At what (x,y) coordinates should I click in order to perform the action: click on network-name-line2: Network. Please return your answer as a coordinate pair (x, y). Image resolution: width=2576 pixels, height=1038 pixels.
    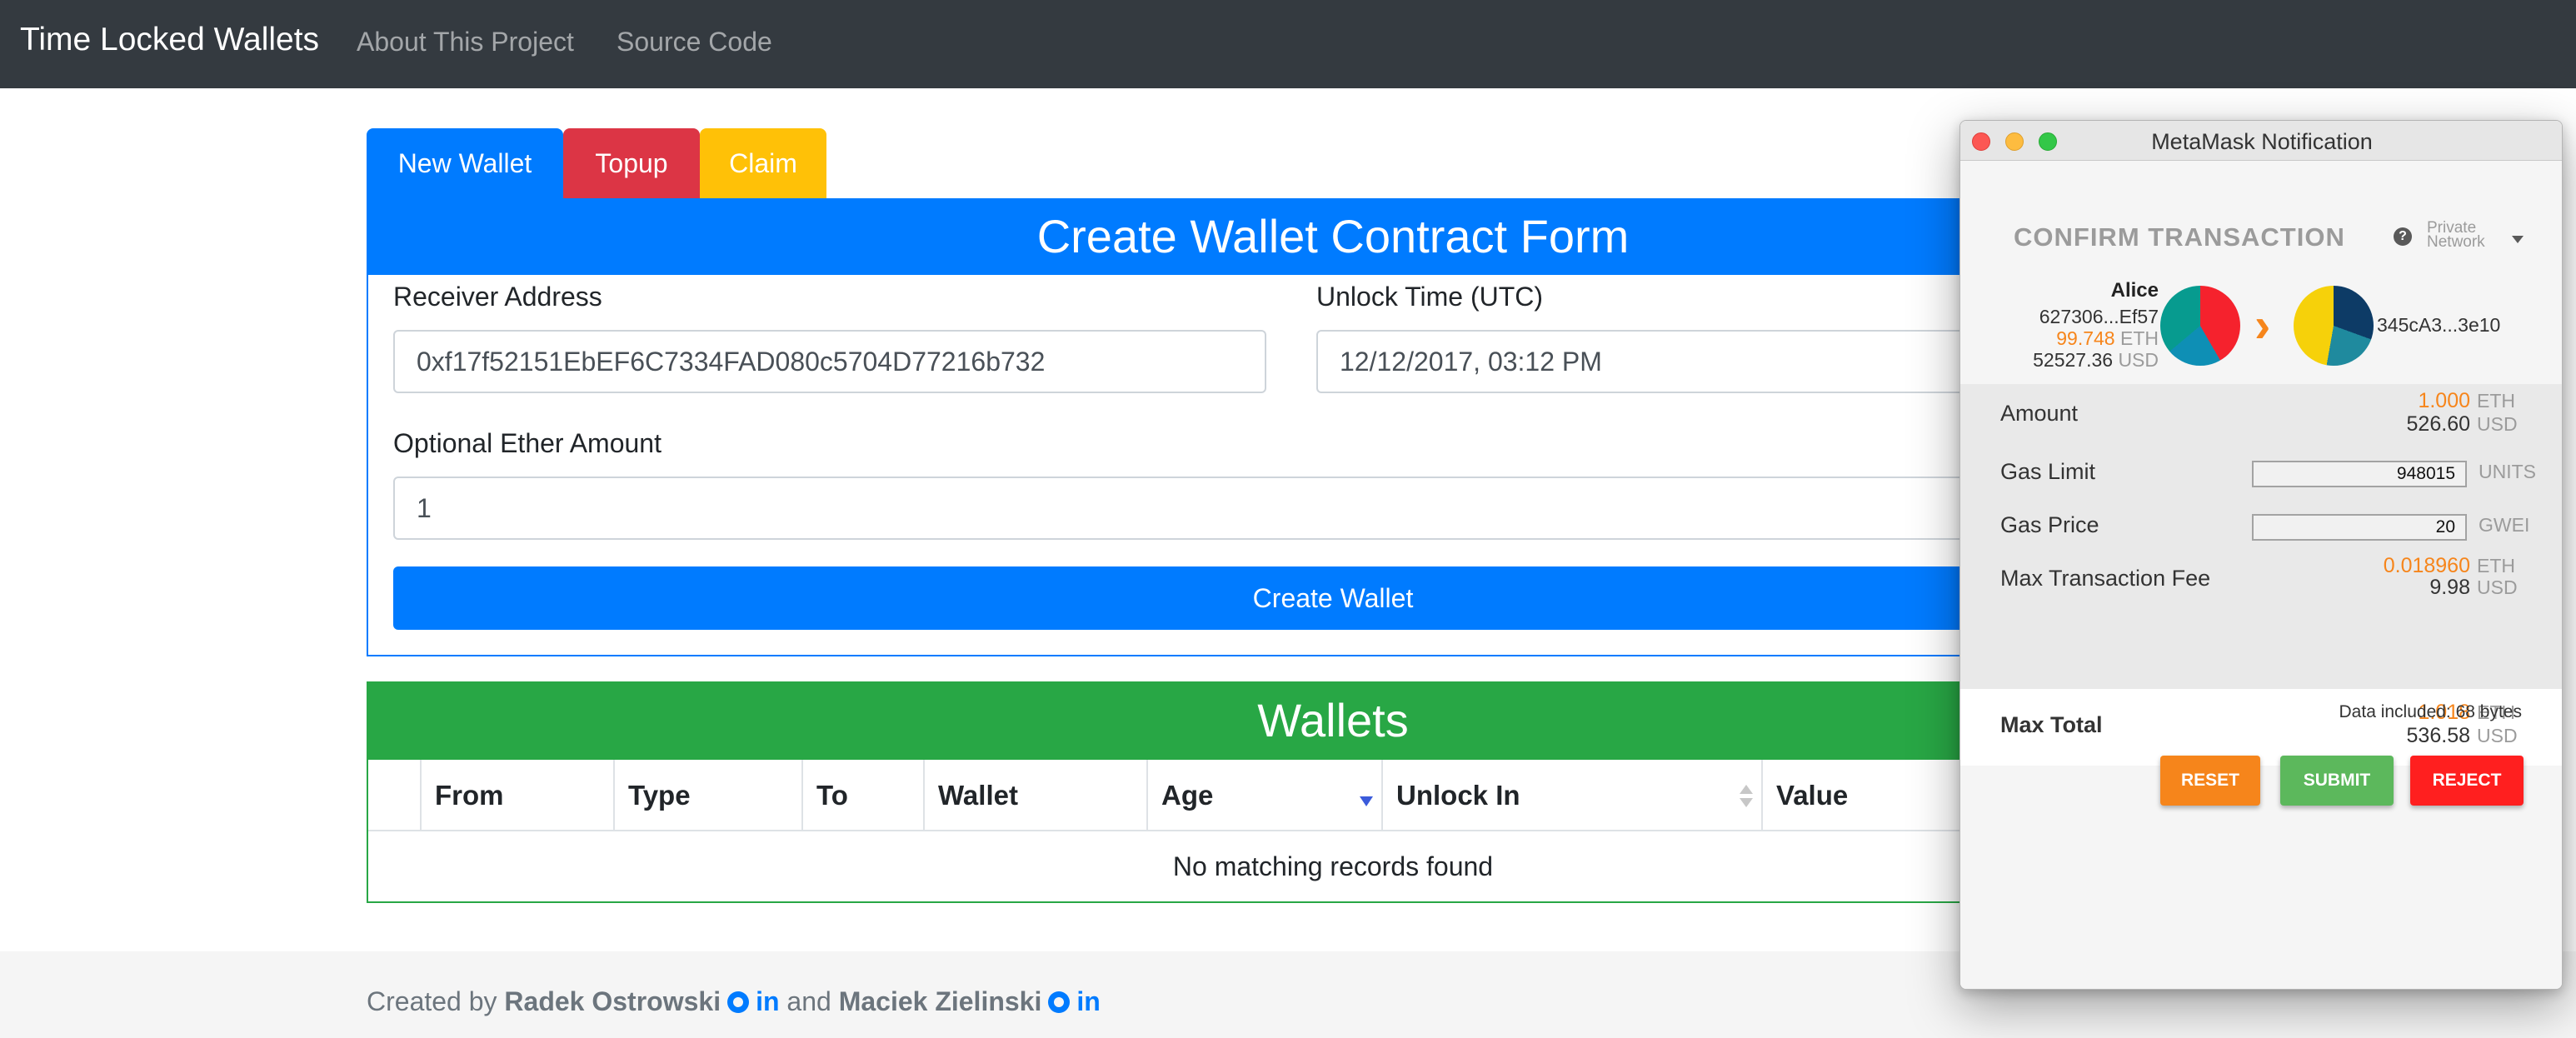
    Looking at the image, I should click on (2456, 242).